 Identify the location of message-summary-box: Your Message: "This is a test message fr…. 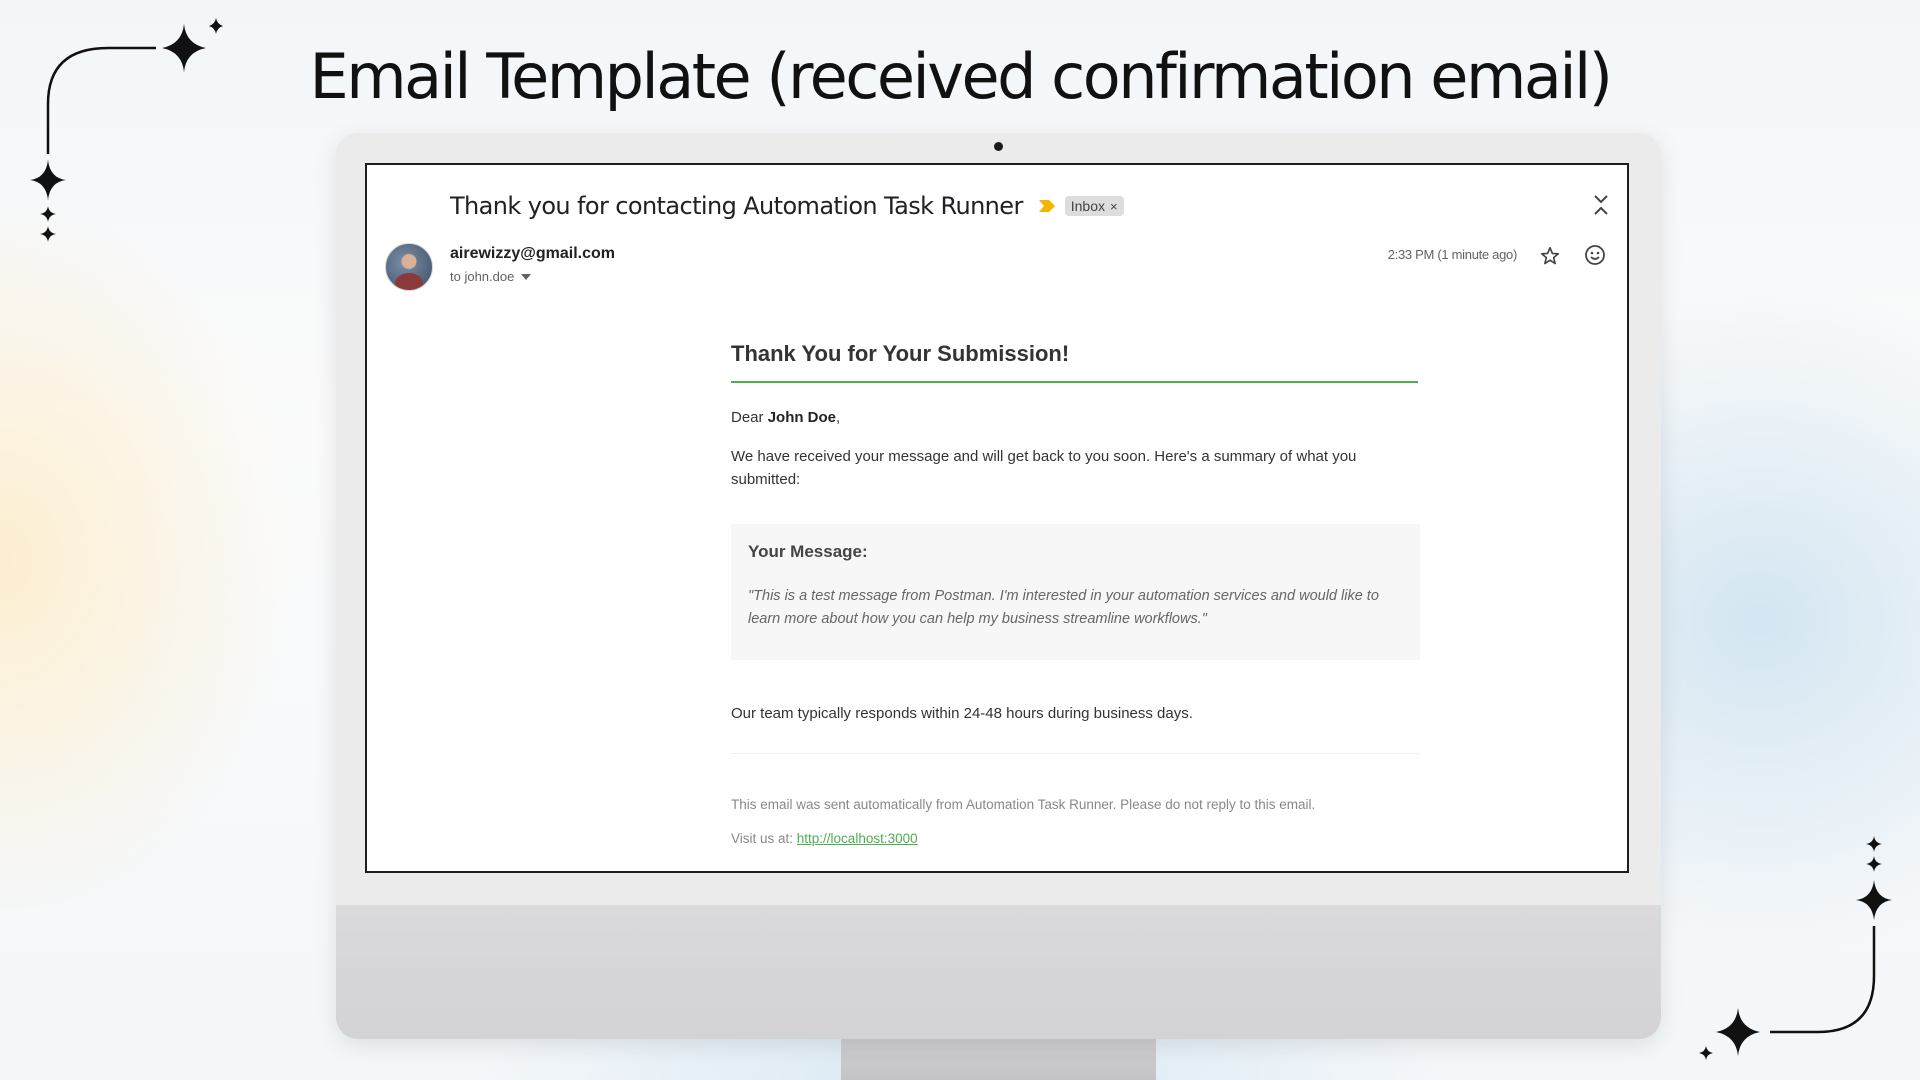
(1075, 592).